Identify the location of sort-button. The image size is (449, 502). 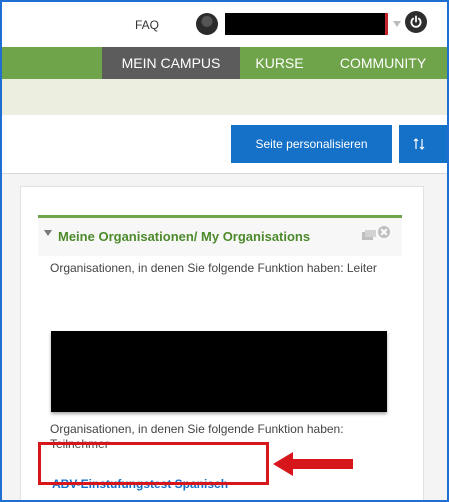
(423, 144).